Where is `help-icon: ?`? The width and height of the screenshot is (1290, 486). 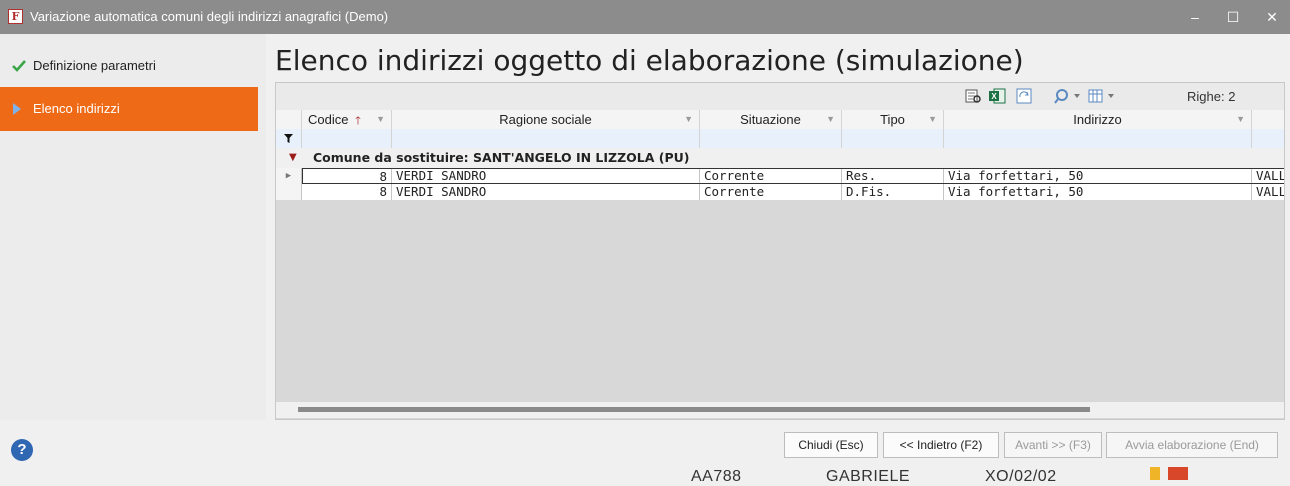 help-icon: ? is located at coordinates (22, 450).